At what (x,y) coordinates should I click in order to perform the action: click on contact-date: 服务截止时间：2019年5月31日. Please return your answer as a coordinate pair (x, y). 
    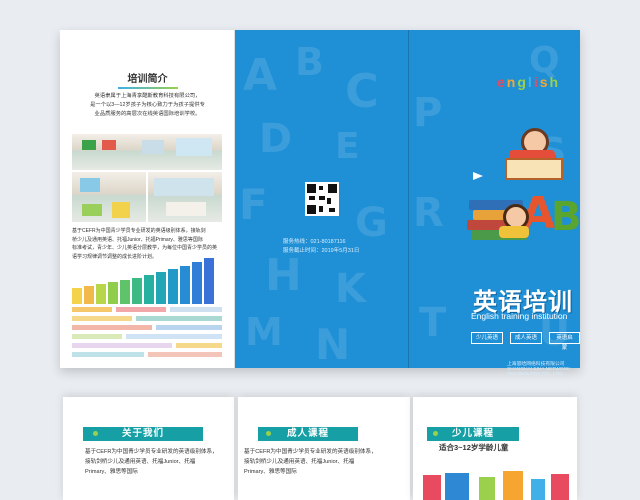
    Looking at the image, I should click on (321, 251).